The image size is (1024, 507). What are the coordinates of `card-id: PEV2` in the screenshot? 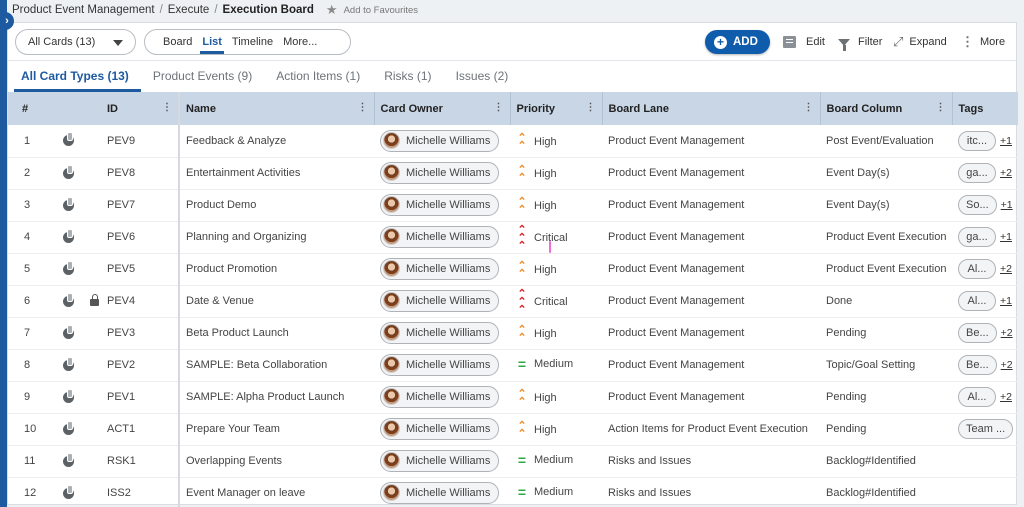 It's located at (140, 365).